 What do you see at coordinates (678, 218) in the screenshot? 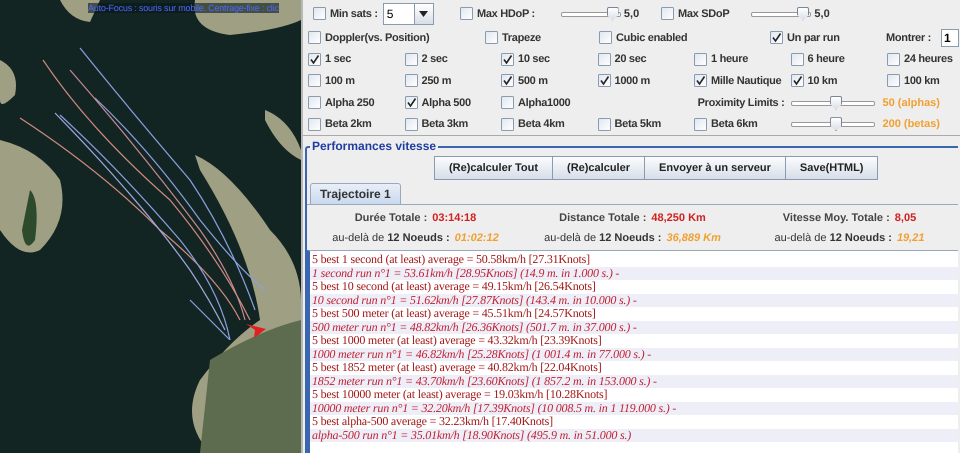
I see `stat-value: 48,250 Km` at bounding box center [678, 218].